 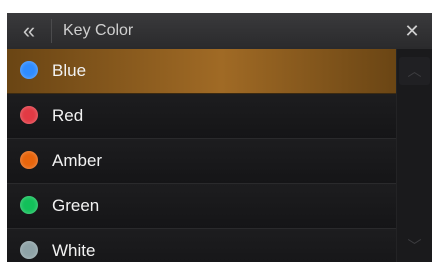 I want to click on chevron-up-icon: ︿, so click(x=414, y=71).